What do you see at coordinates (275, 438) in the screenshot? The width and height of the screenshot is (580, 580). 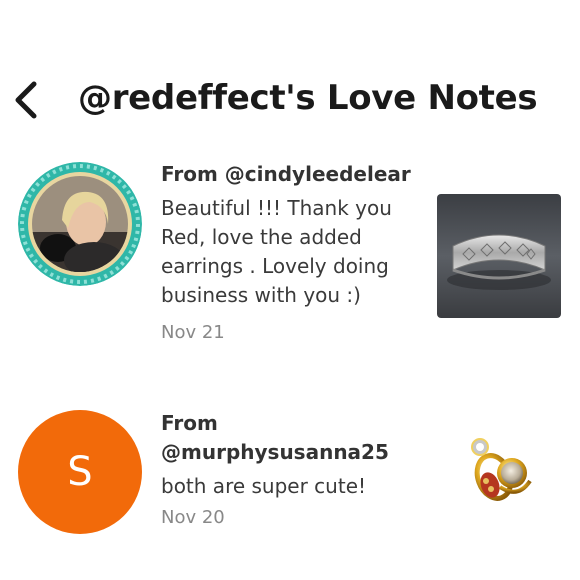 I see `note-sender: From @murphysusanna25` at bounding box center [275, 438].